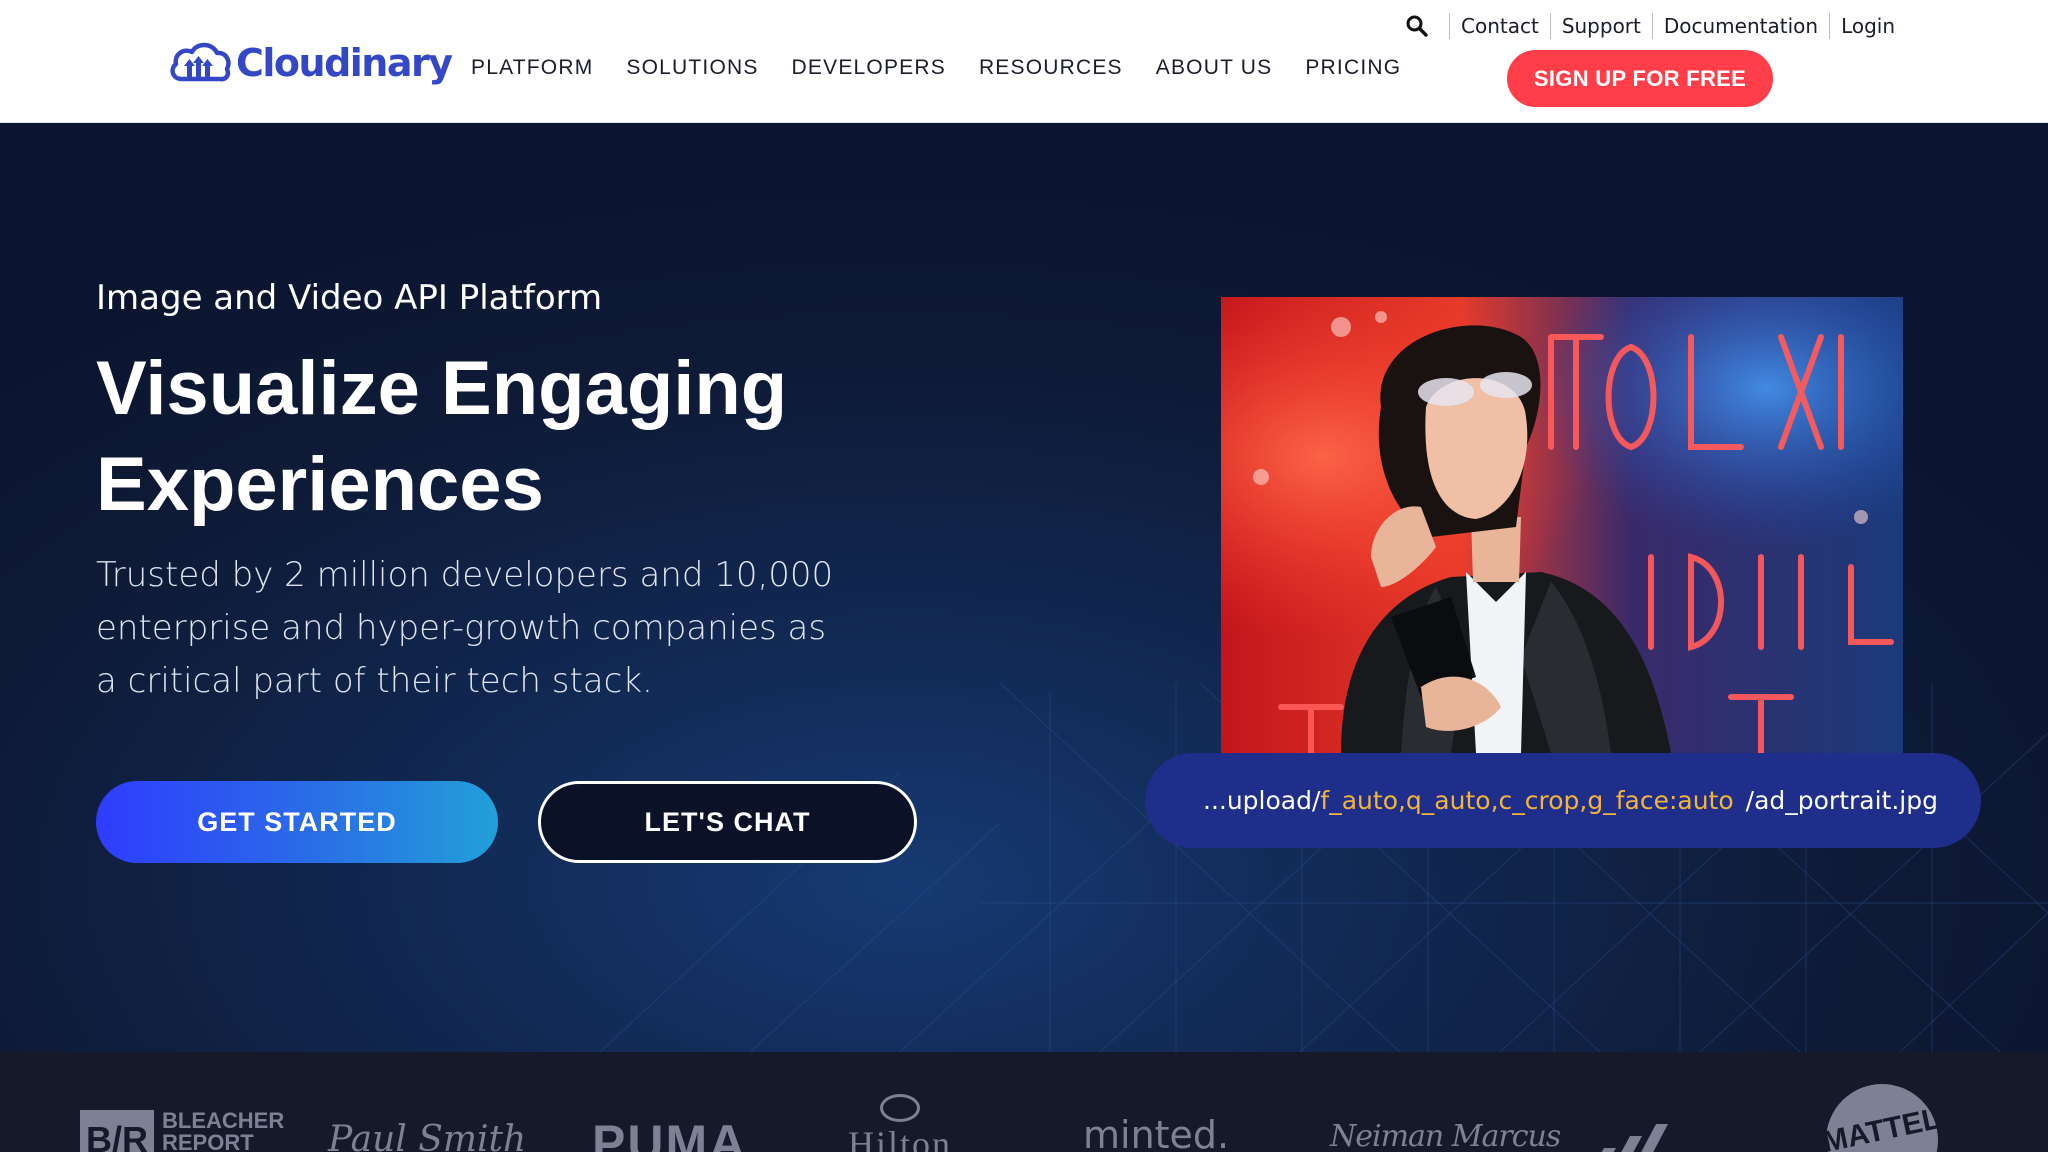 This screenshot has height=1152, width=2048. What do you see at coordinates (1868, 26) in the screenshot?
I see `login-link: Login` at bounding box center [1868, 26].